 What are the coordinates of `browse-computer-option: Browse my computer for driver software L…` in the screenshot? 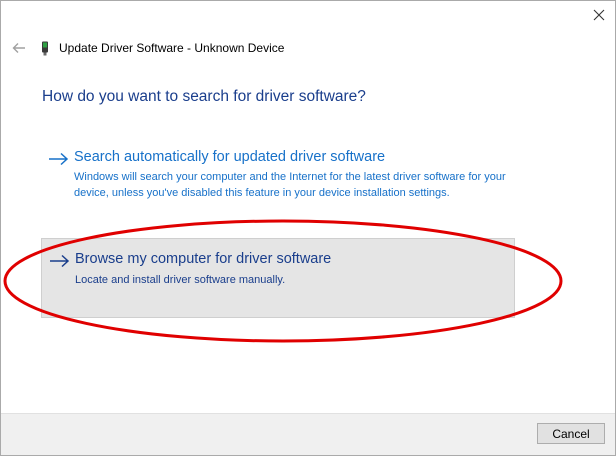 It's located at (278, 278).